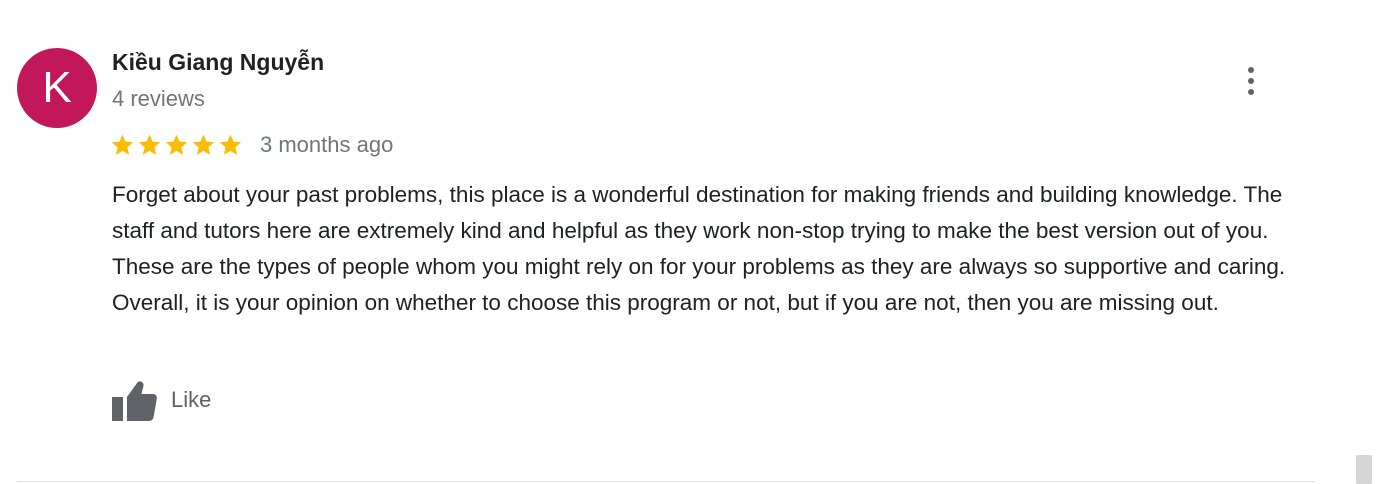  I want to click on review-date: 3 months ago, so click(327, 144).